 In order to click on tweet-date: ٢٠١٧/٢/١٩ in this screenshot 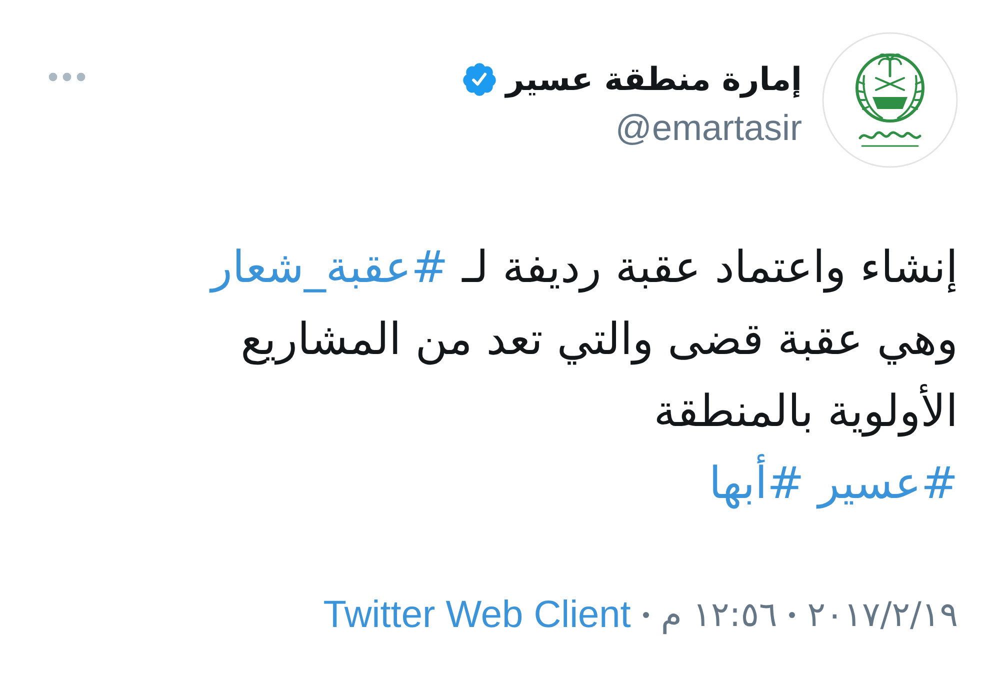, I will do `click(882, 615)`.